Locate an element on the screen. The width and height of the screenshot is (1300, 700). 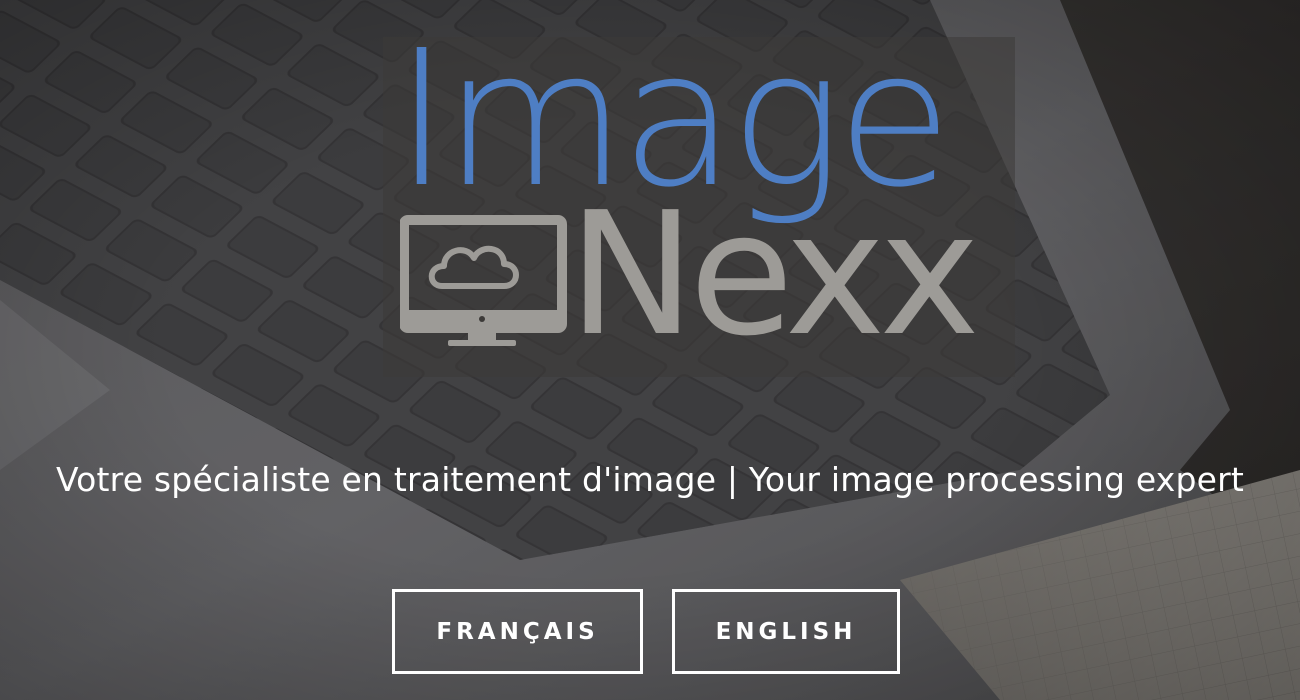
french-language-button: FRANÇAIS is located at coordinates (517, 631).